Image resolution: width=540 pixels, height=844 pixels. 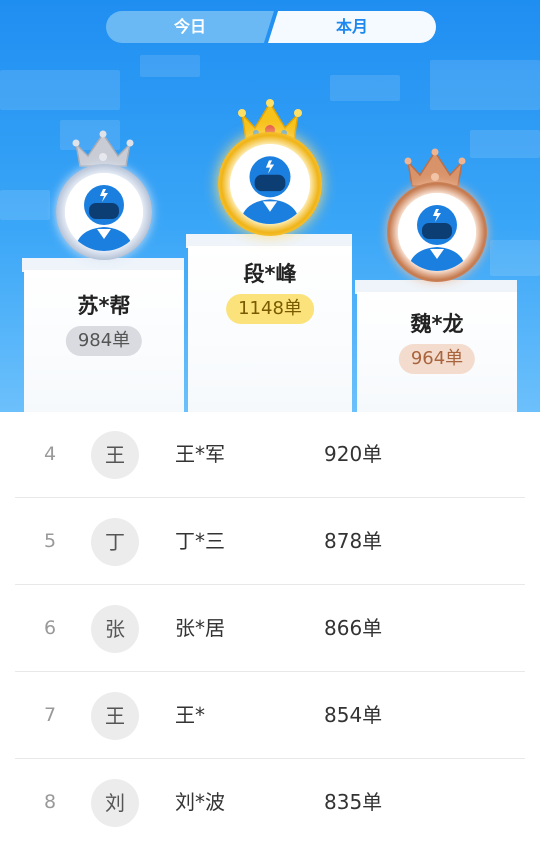 I want to click on avatar-frame-third, so click(x=437, y=232).